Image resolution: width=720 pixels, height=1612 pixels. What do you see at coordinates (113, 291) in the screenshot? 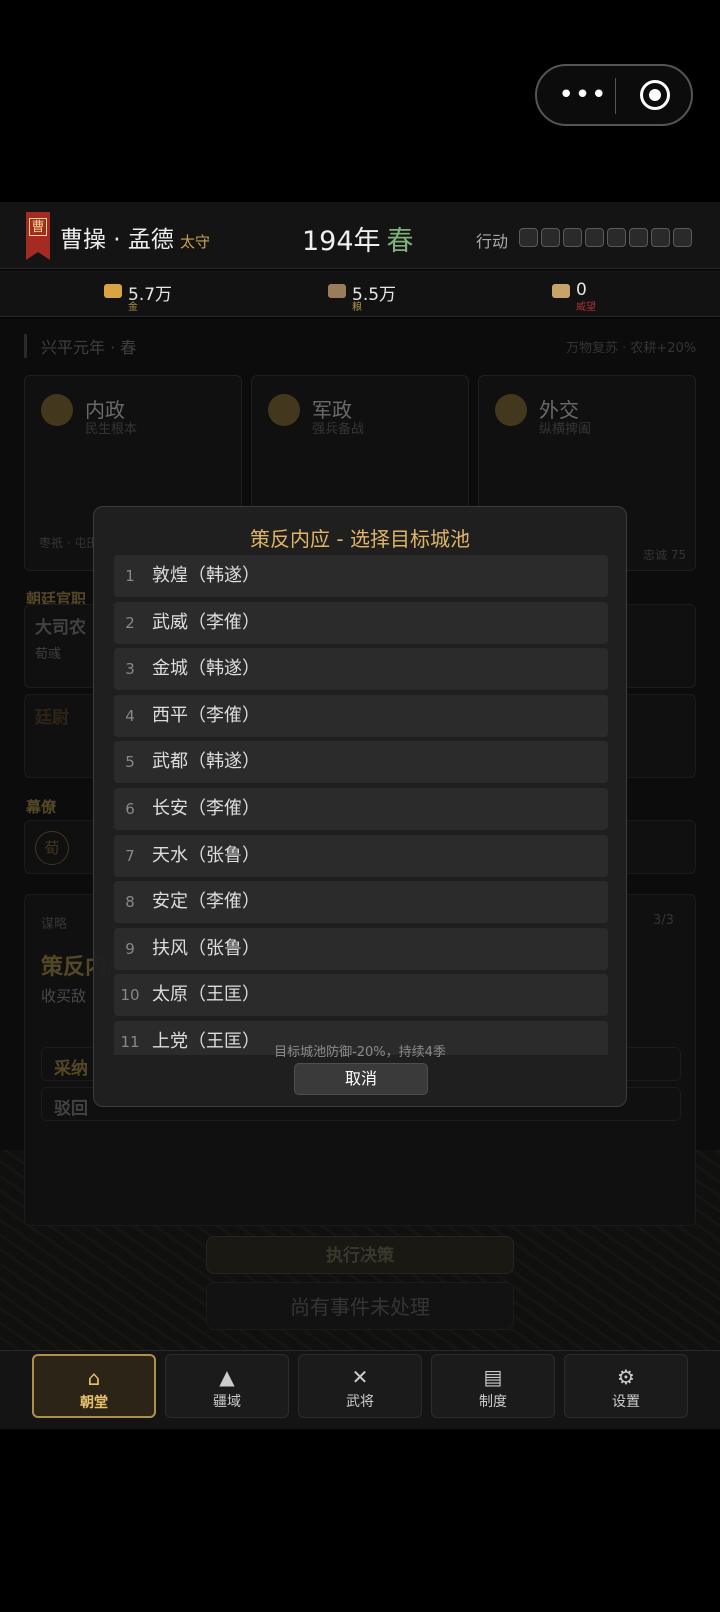
I see `gold-ingot-icon` at bounding box center [113, 291].